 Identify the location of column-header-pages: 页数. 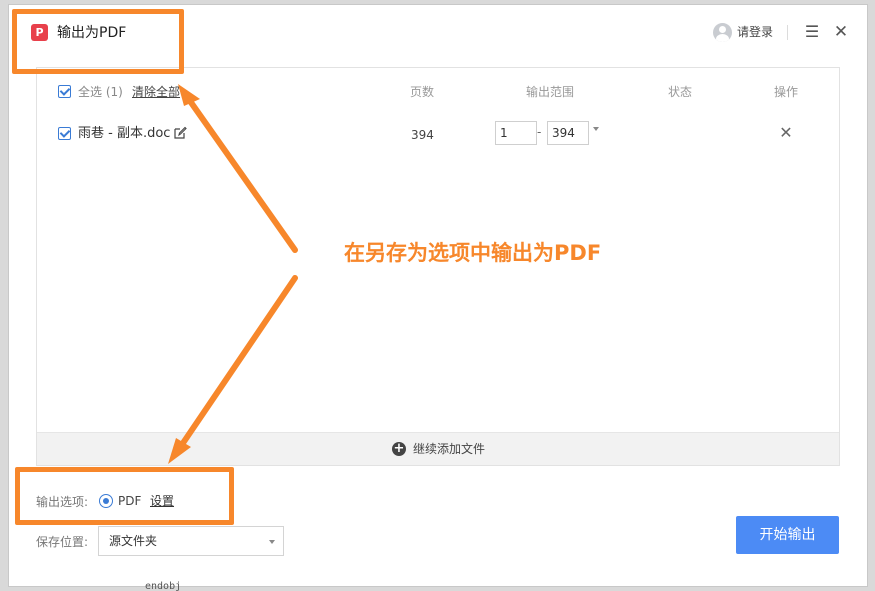
(422, 92).